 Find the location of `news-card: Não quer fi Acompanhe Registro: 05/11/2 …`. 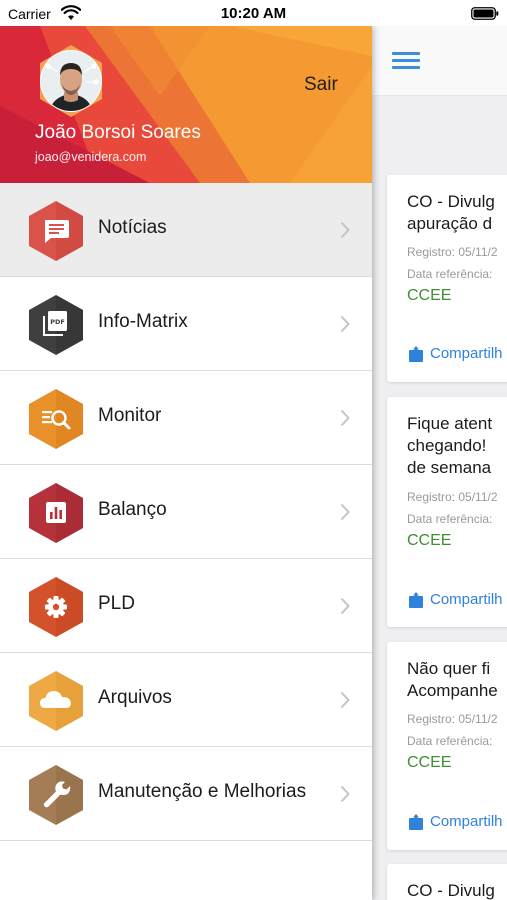

news-card: Não quer fi Acompanhe Registro: 05/11/2 … is located at coordinates (447, 746).